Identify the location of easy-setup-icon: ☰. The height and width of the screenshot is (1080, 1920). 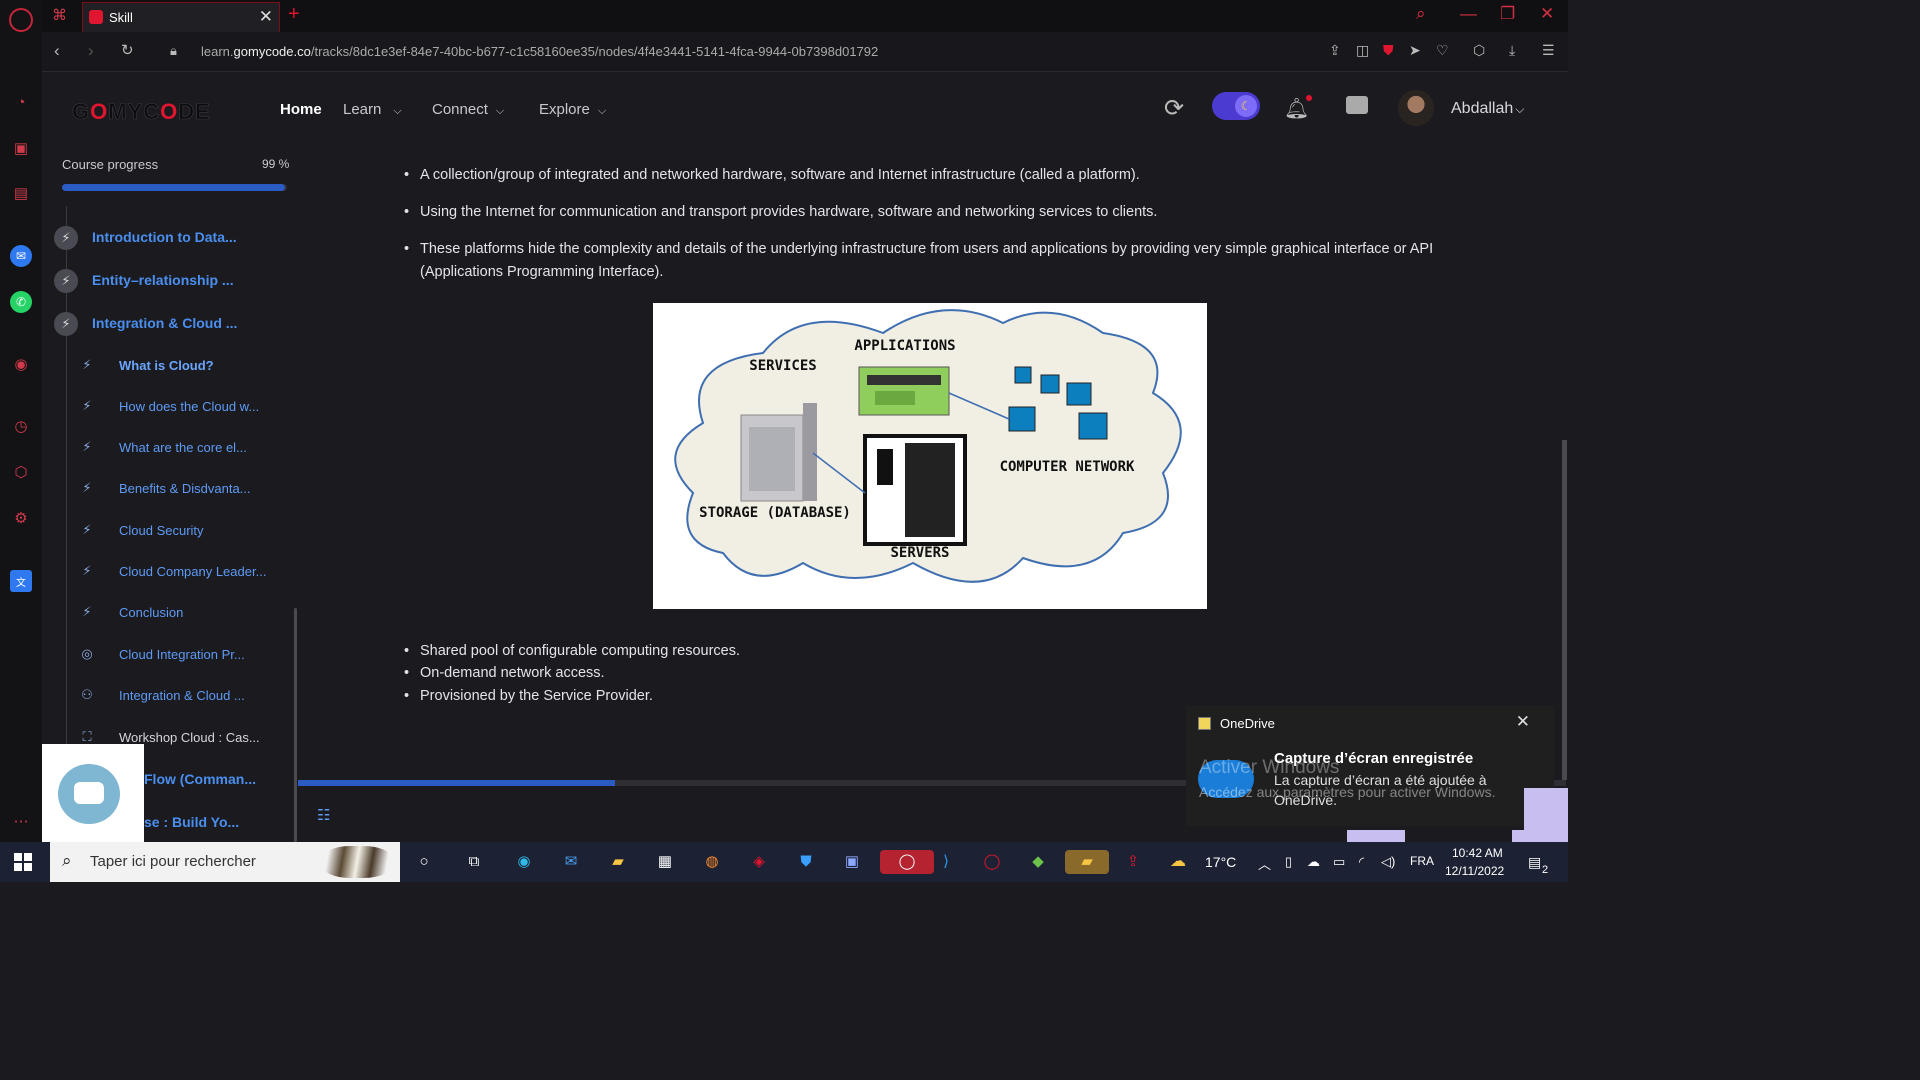
(1548, 50).